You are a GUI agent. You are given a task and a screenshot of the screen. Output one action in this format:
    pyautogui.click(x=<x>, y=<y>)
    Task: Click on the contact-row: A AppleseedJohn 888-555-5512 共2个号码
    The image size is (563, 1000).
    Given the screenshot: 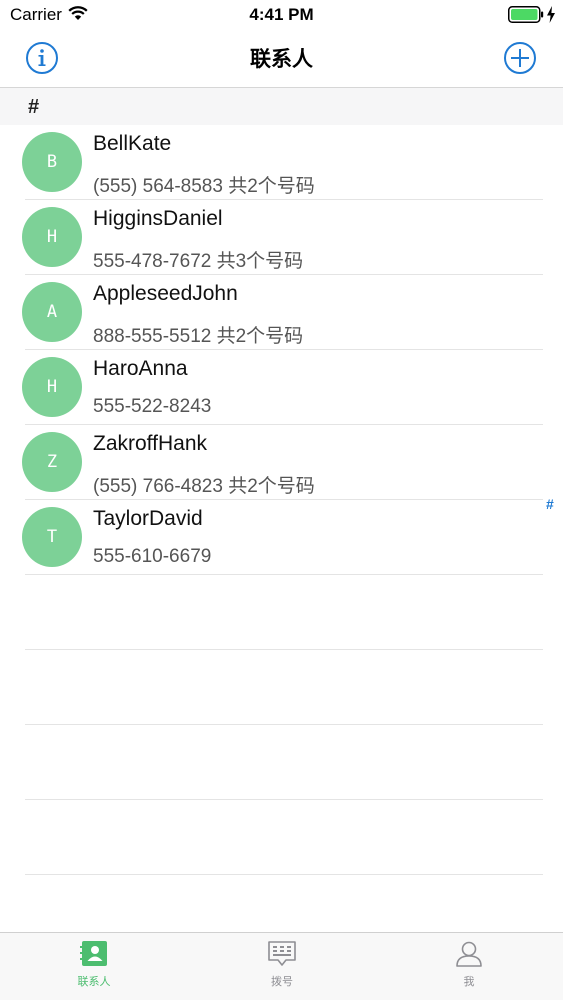 What is the action you would take?
    pyautogui.click(x=281, y=312)
    